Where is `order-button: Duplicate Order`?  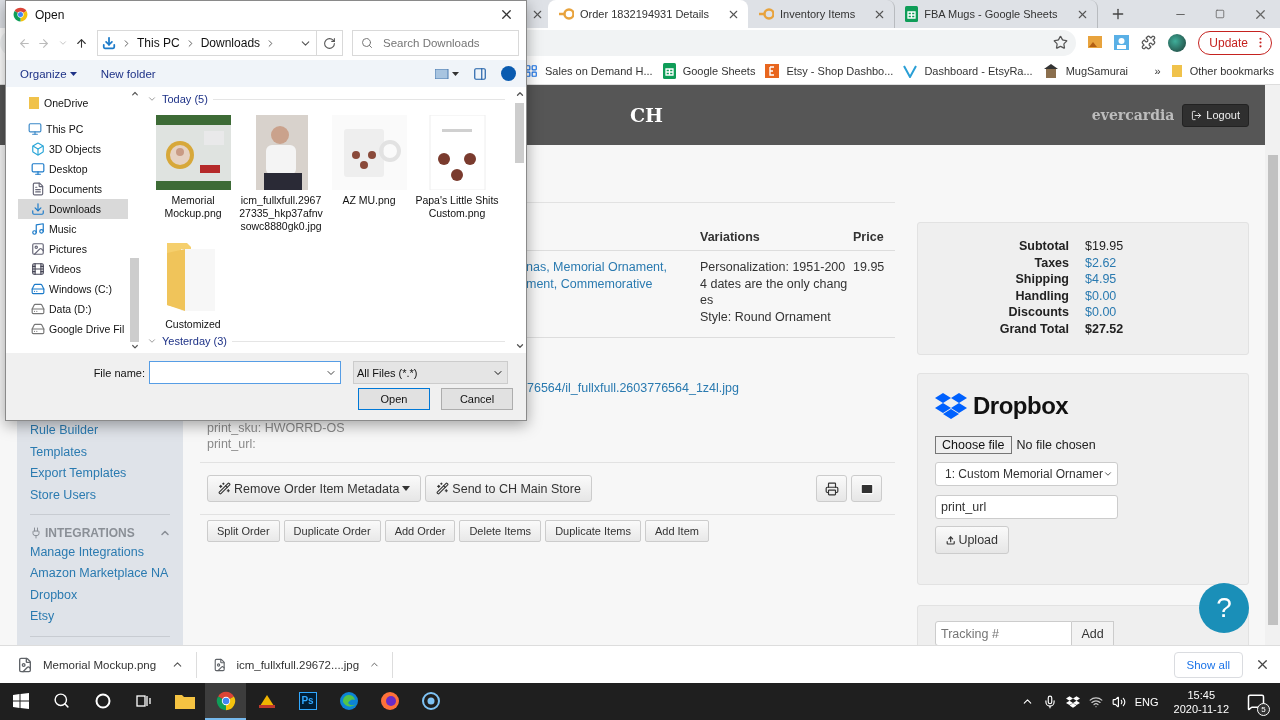
order-button: Duplicate Order is located at coordinates (332, 531).